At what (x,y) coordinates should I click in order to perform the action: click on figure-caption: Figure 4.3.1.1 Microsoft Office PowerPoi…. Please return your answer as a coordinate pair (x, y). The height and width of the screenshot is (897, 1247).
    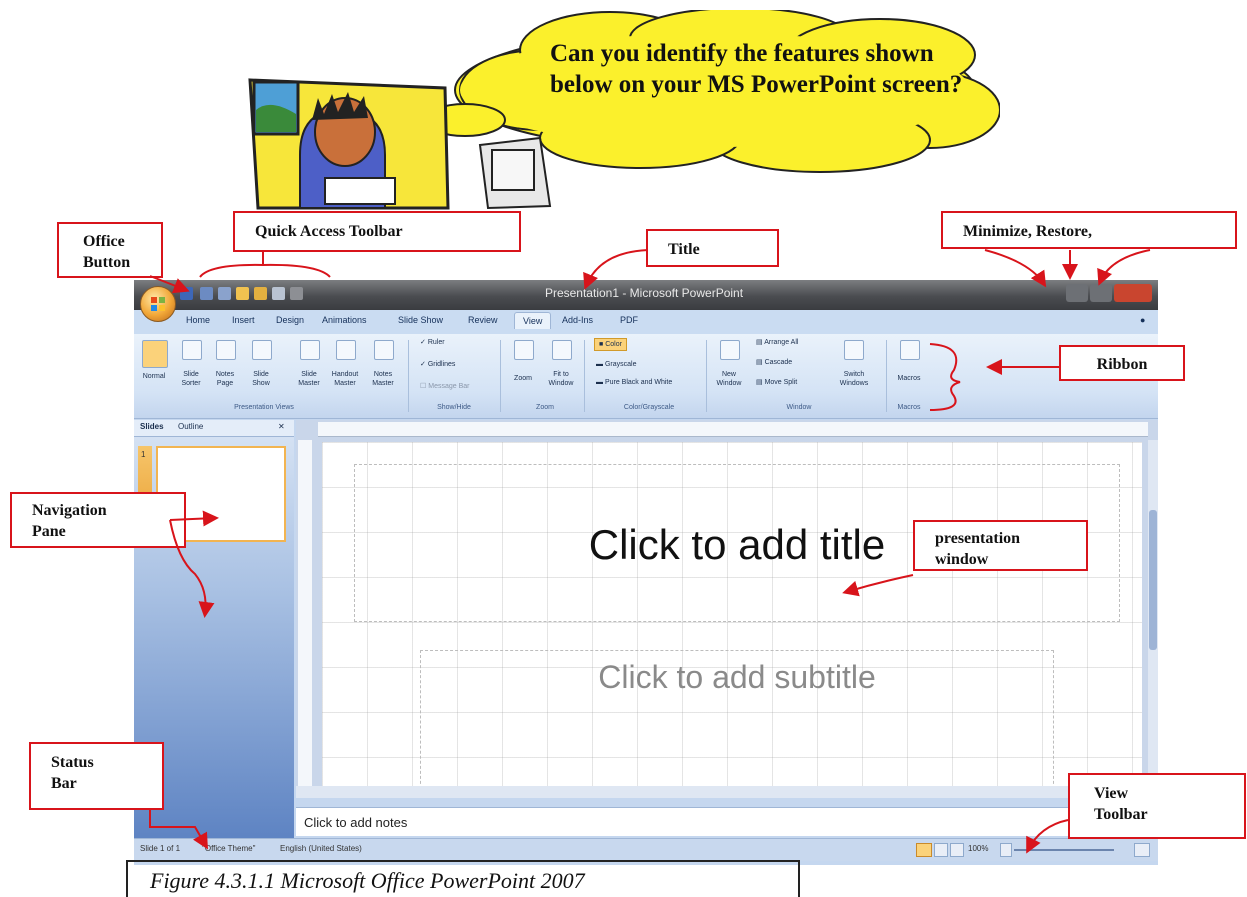
    Looking at the image, I should click on (463, 878).